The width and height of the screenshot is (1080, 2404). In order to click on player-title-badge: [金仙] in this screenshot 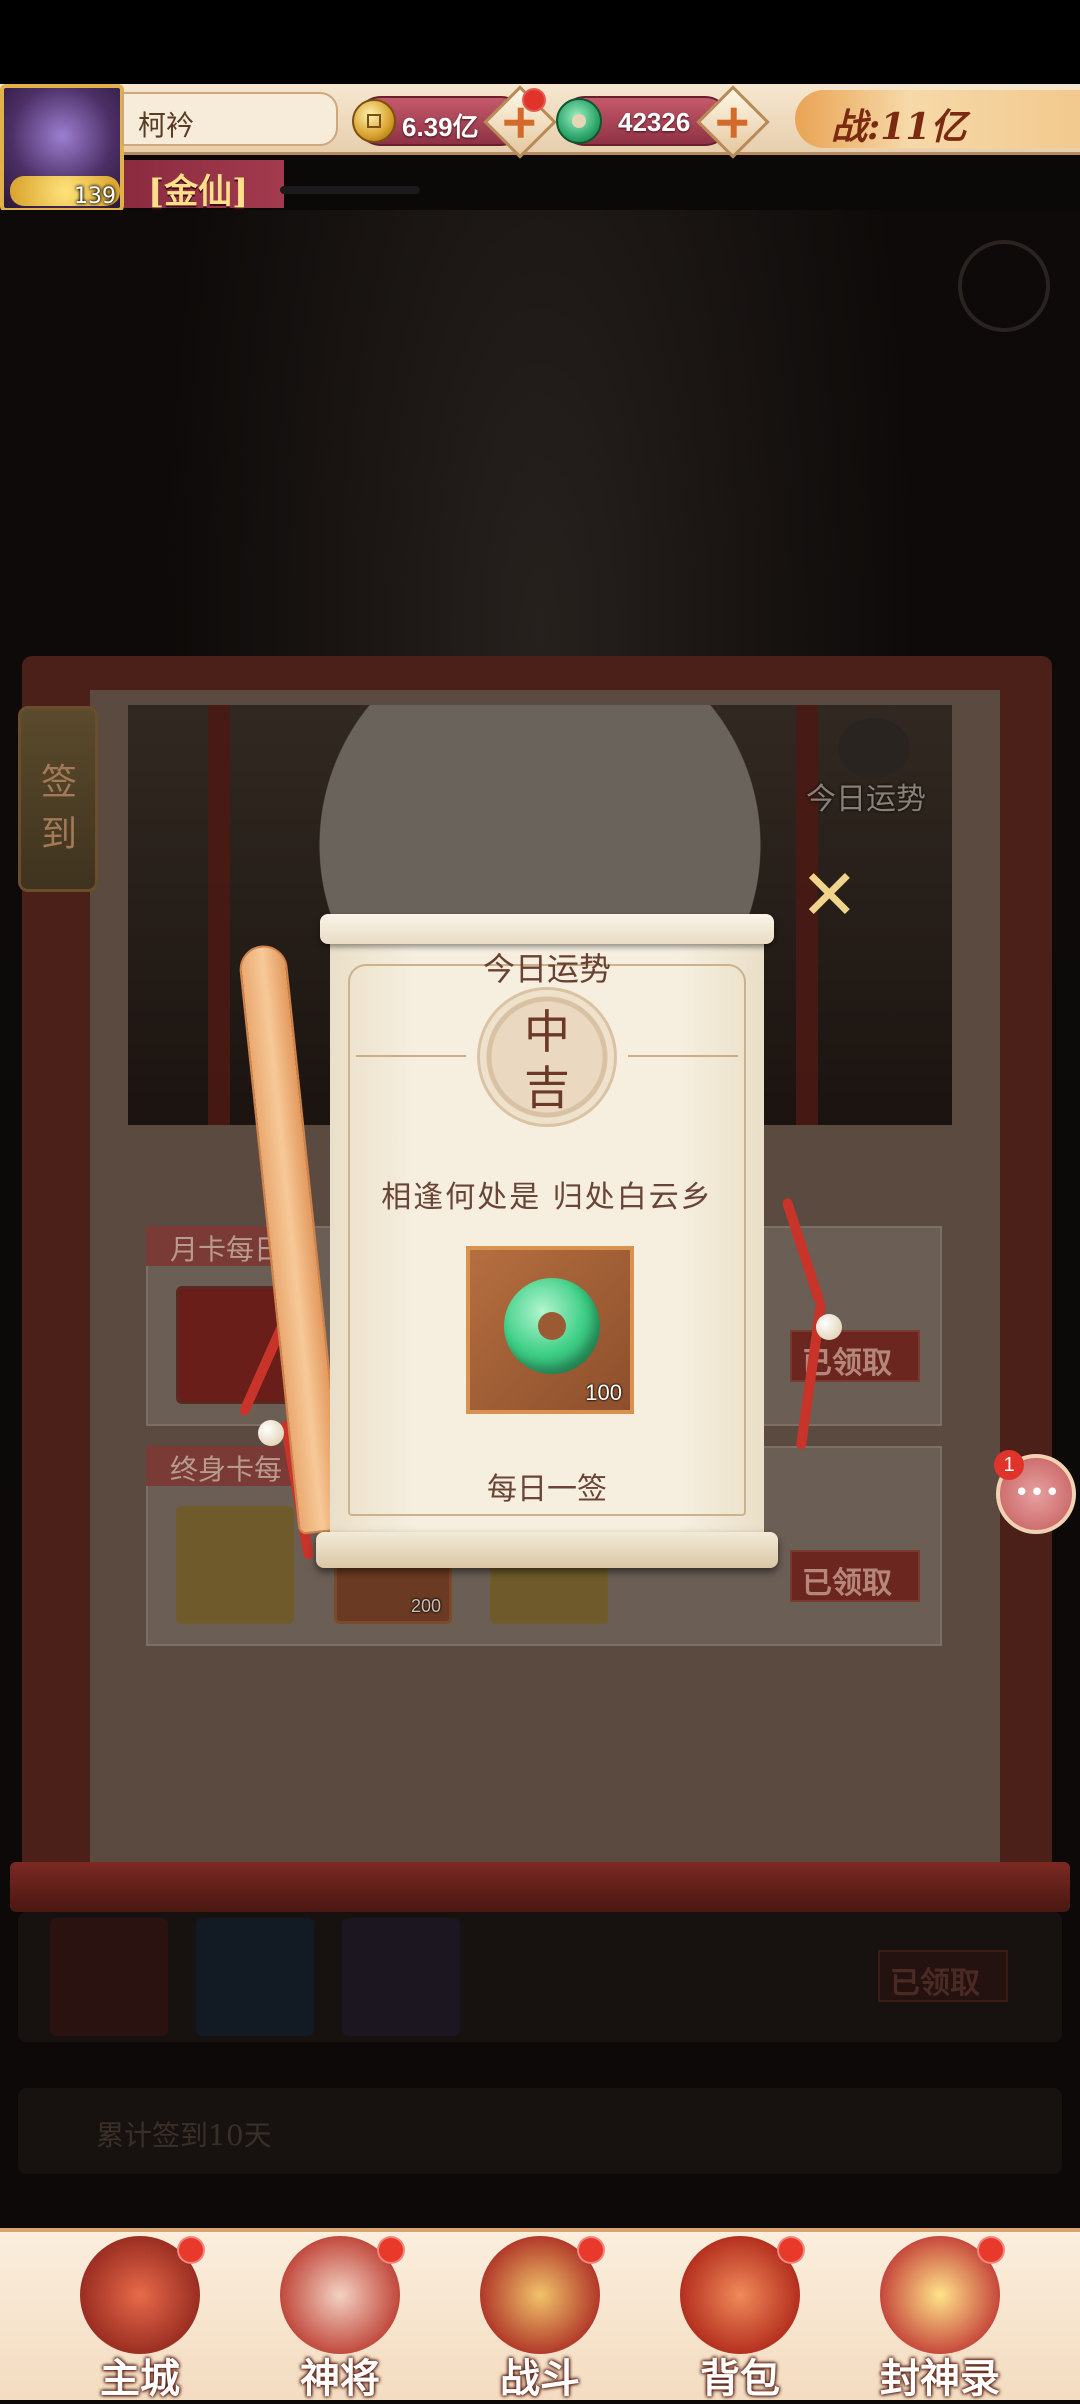, I will do `click(204, 186)`.